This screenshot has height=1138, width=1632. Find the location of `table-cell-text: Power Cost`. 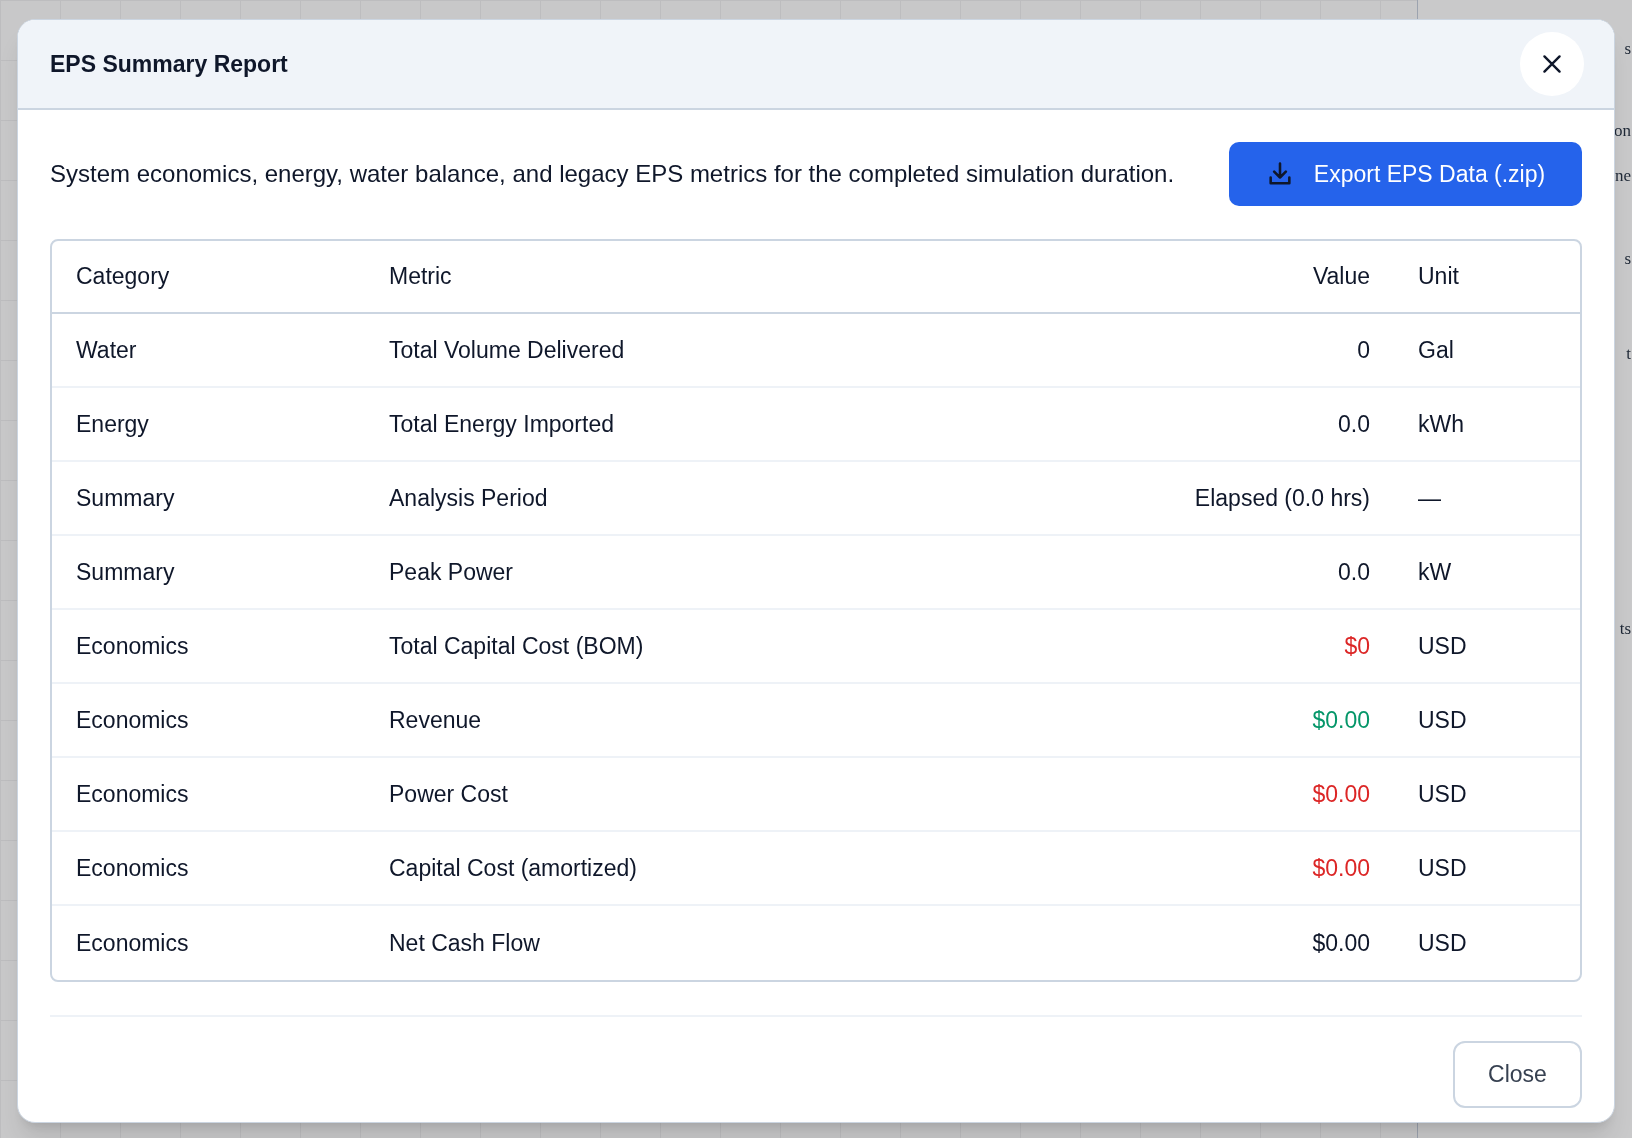

table-cell-text: Power Cost is located at coordinates (449, 794).